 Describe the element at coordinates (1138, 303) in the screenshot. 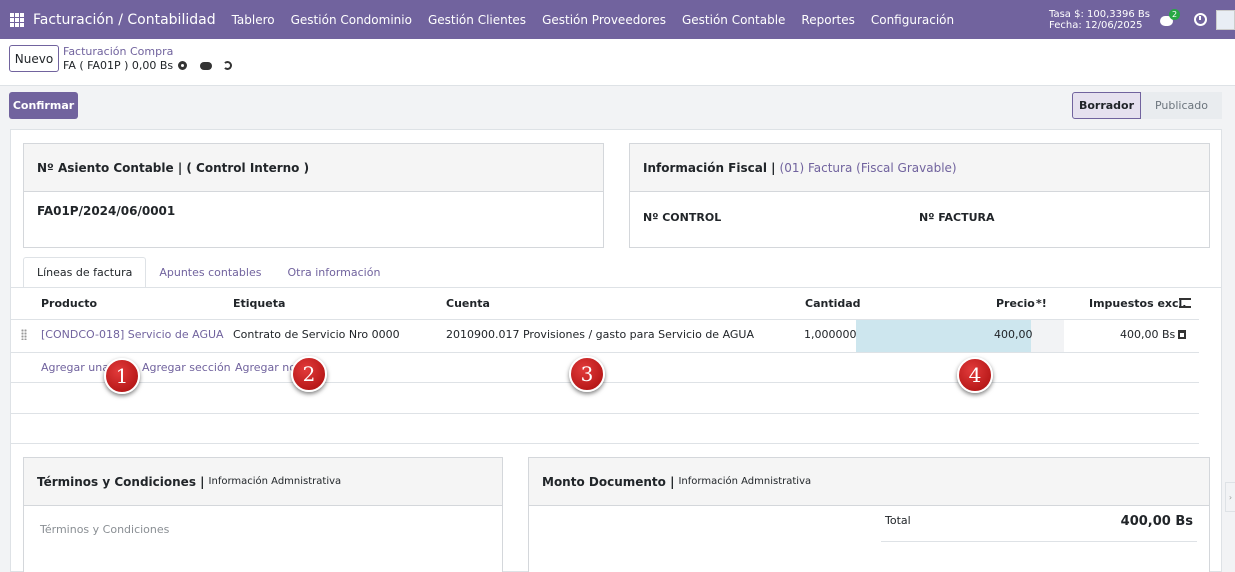

I see `col-header-impuestos: Impuestos excl.` at that location.